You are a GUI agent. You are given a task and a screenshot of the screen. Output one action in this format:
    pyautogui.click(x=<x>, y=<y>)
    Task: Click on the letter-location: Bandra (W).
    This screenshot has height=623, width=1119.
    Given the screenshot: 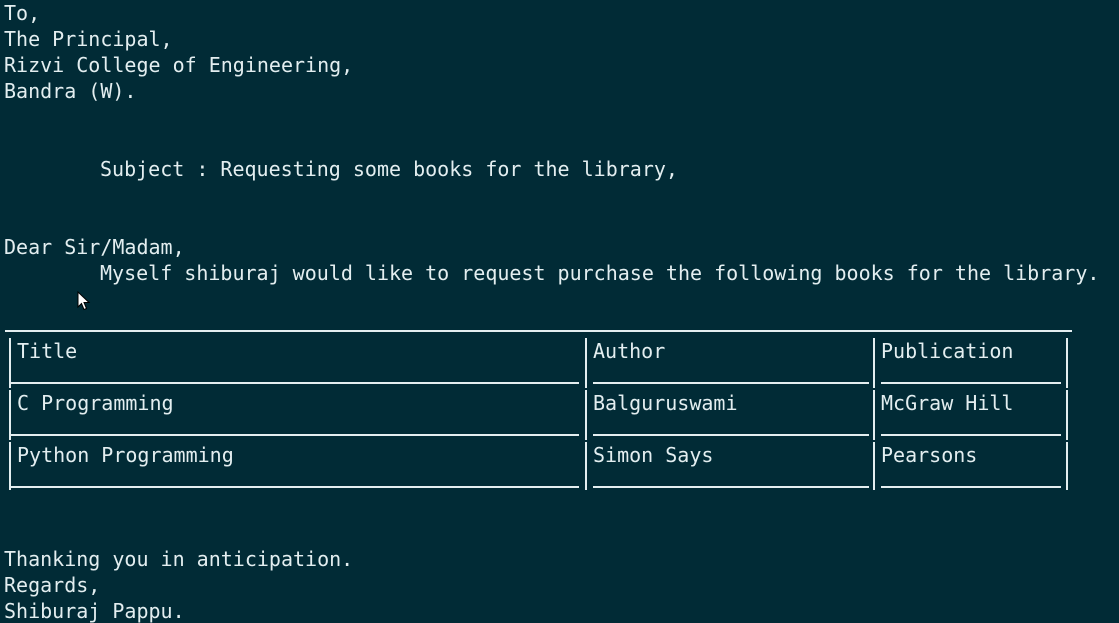 What is the action you would take?
    pyautogui.click(x=70, y=91)
    